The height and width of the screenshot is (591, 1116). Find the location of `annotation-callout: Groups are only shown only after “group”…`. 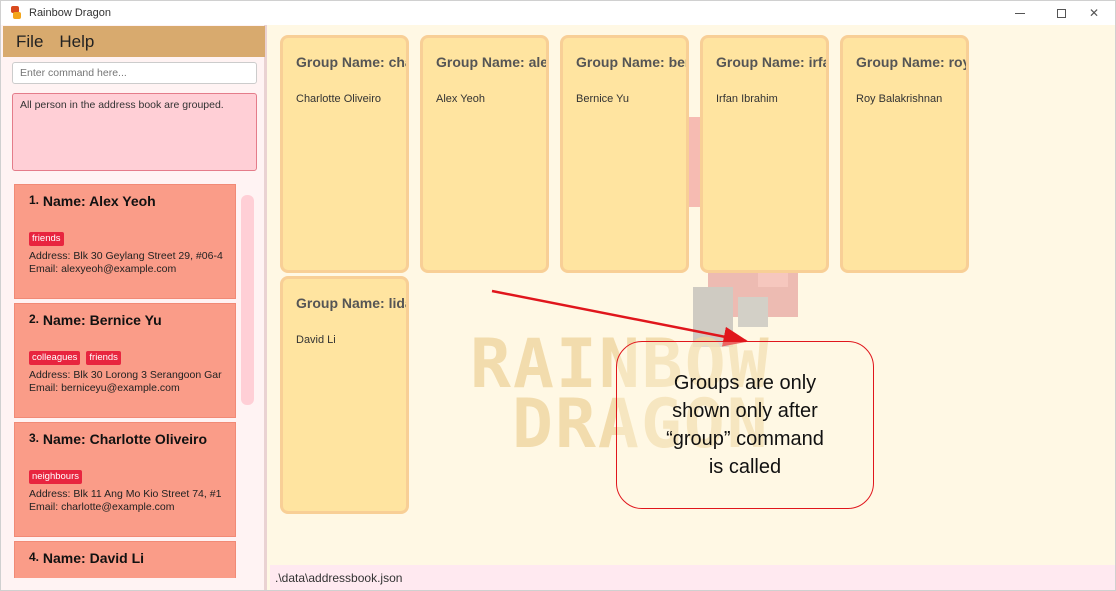

annotation-callout: Groups are only shown only after “group”… is located at coordinates (745, 425).